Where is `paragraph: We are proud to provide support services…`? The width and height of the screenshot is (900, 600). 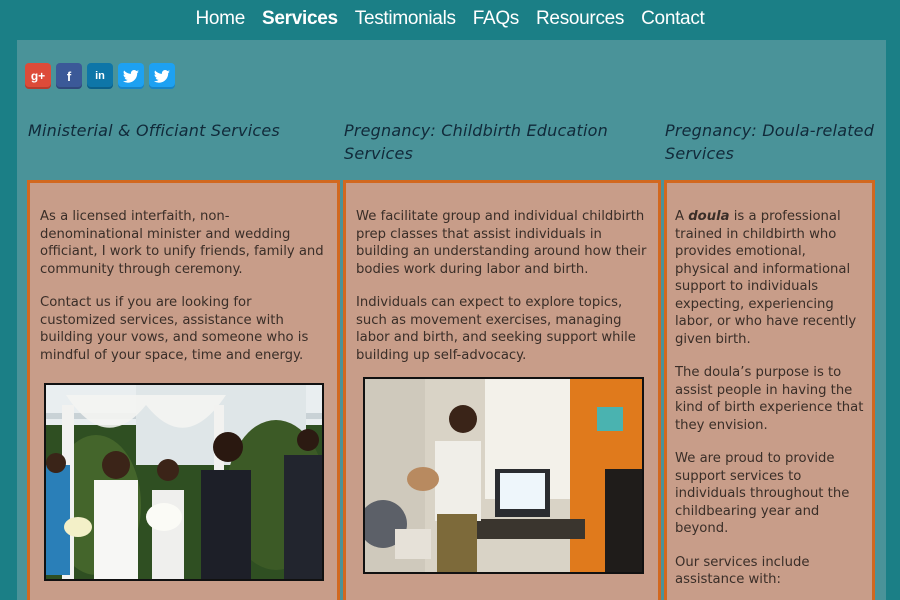
paragraph: We are proud to provide support services… is located at coordinates (762, 493).